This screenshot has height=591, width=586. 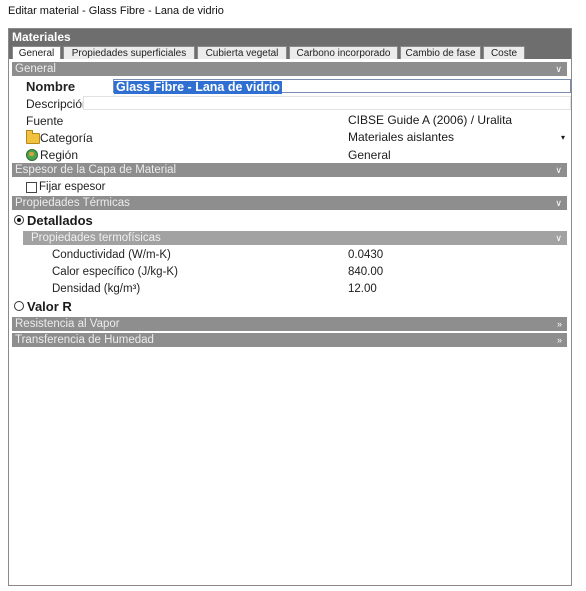 What do you see at coordinates (19, 306) in the screenshot?
I see `valor-r-radio` at bounding box center [19, 306].